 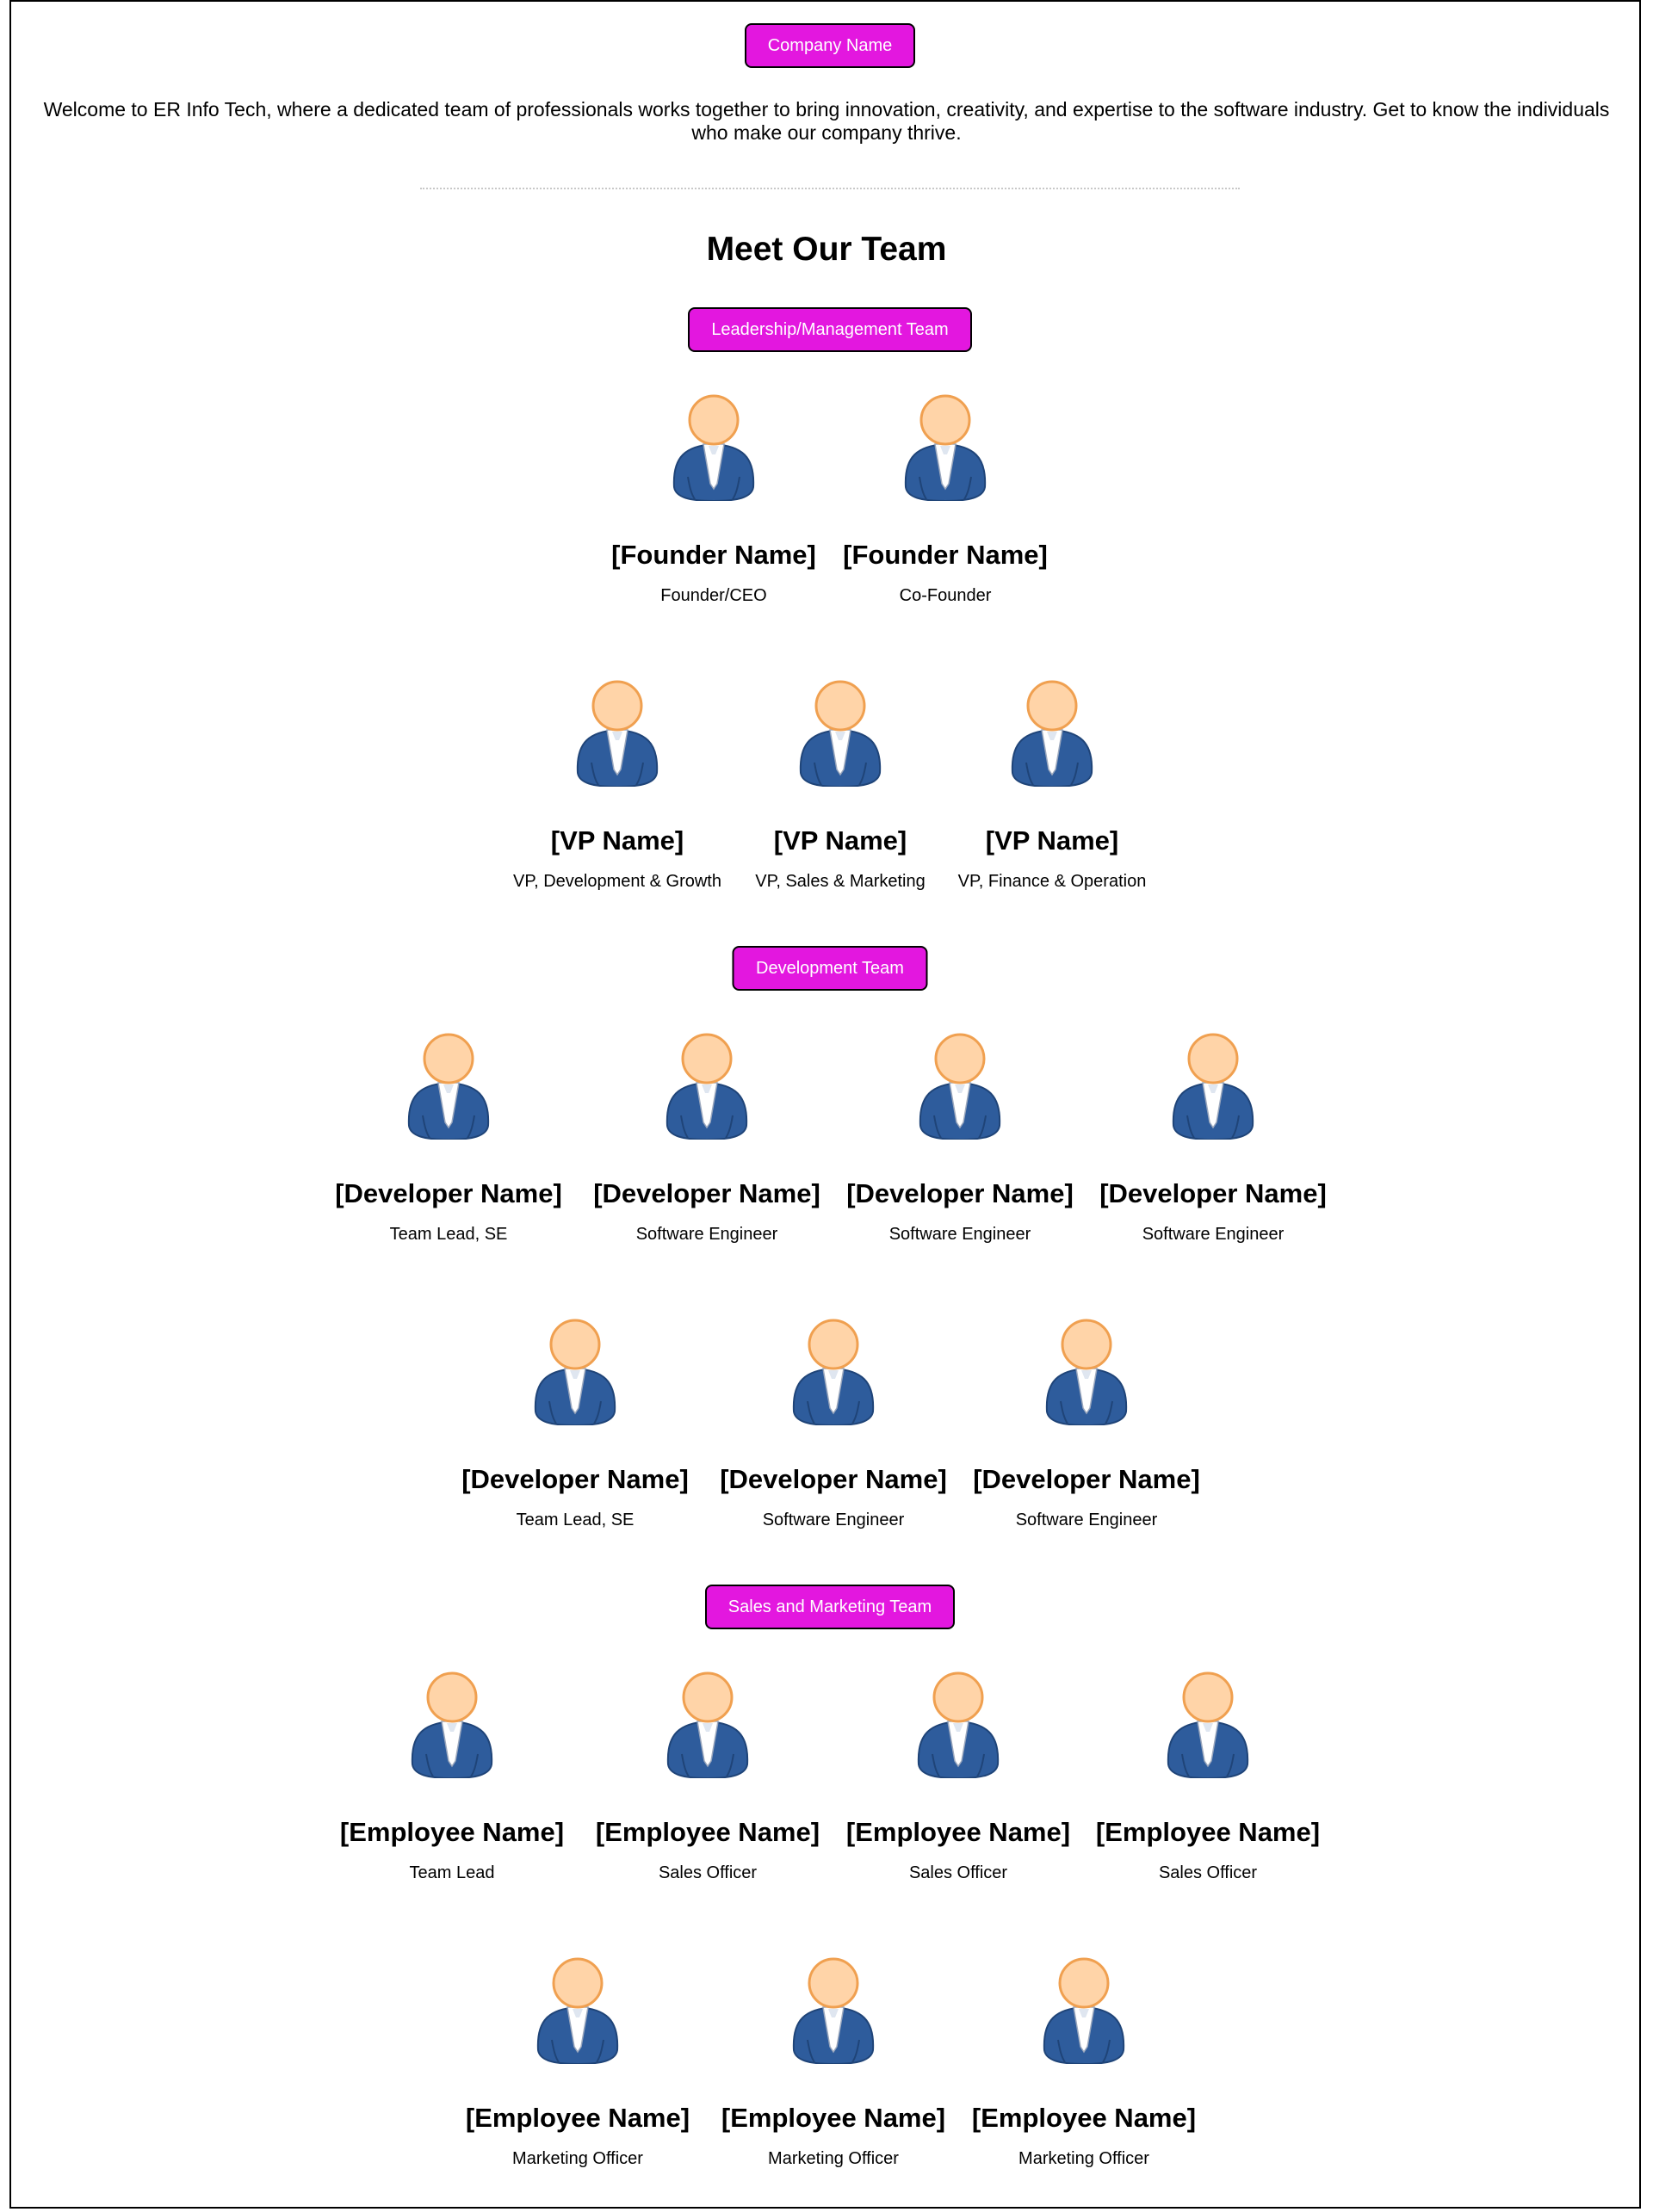 I want to click on member-role: VP, Development & Growth, so click(x=617, y=881).